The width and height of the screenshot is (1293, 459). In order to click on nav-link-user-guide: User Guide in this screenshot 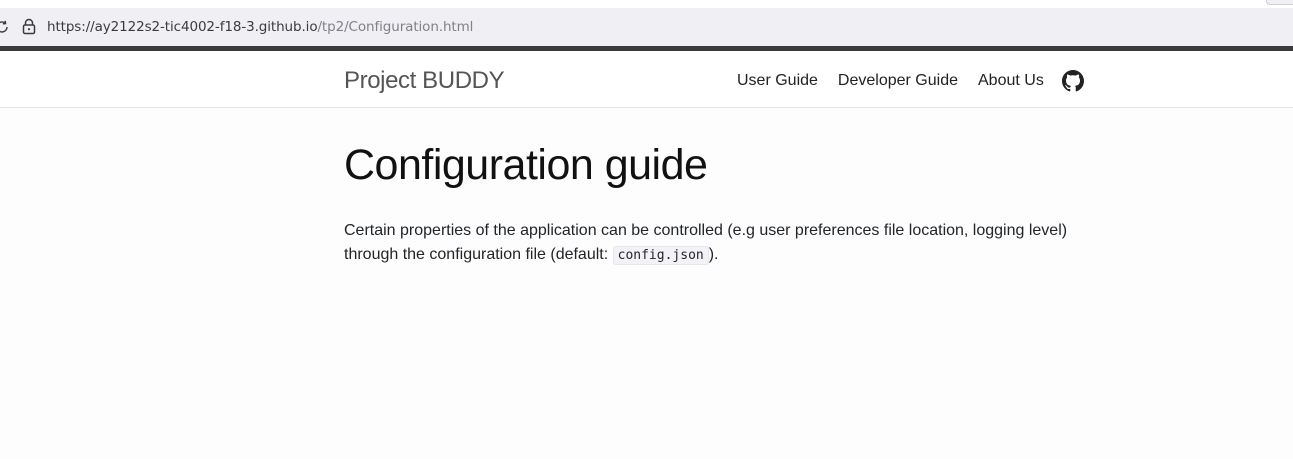, I will do `click(777, 81)`.